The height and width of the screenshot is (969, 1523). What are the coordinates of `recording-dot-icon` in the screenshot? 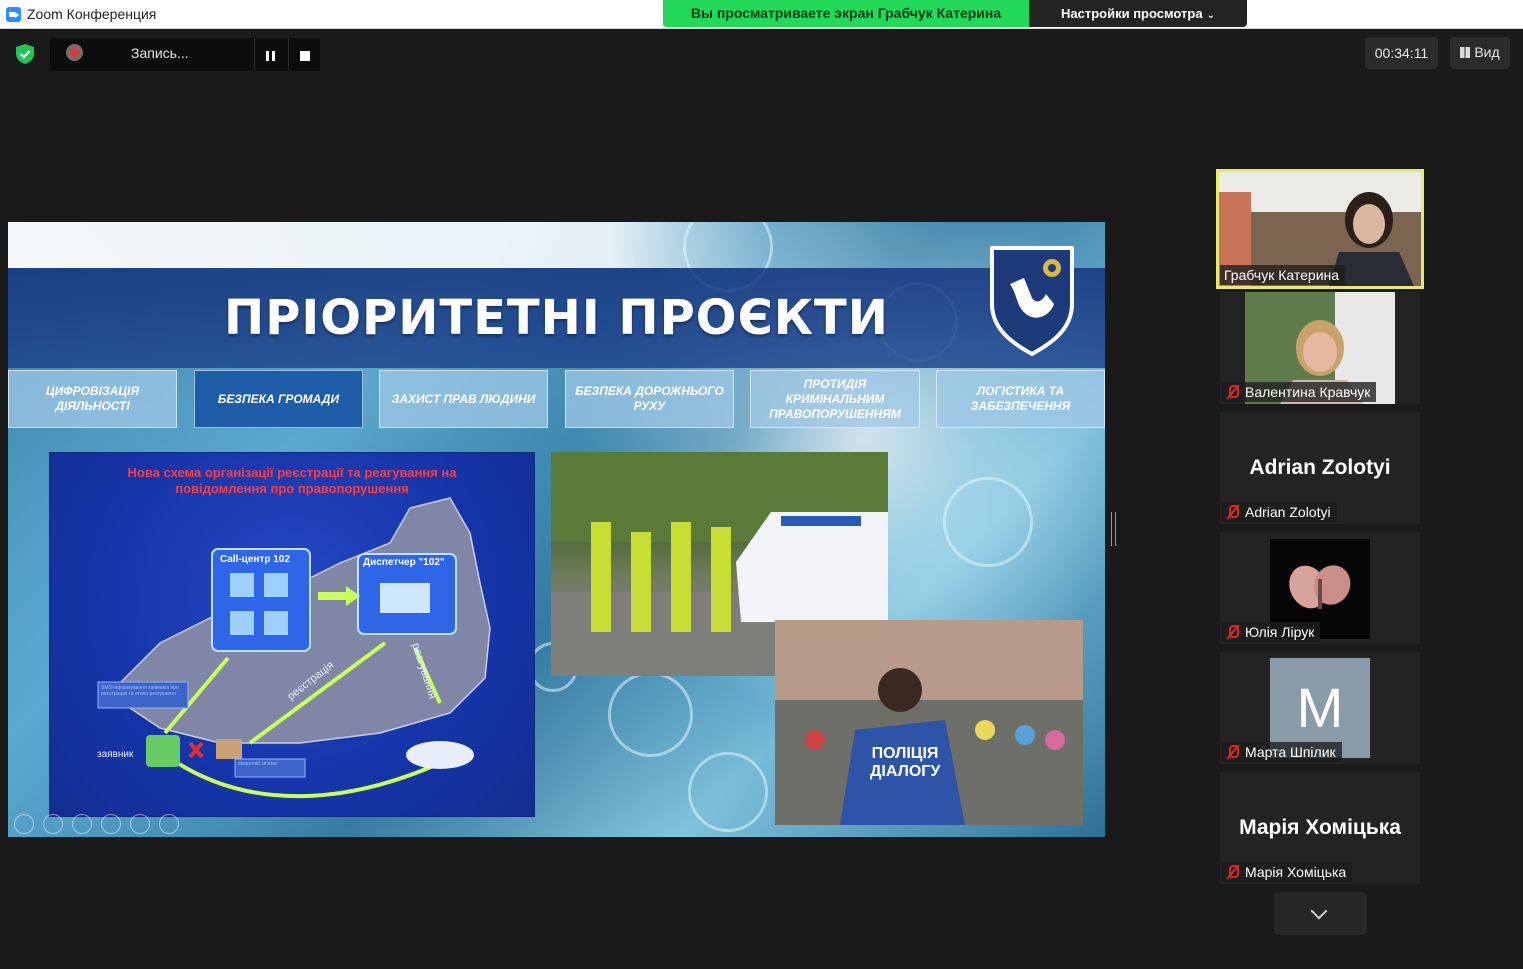 It's located at (74, 52).